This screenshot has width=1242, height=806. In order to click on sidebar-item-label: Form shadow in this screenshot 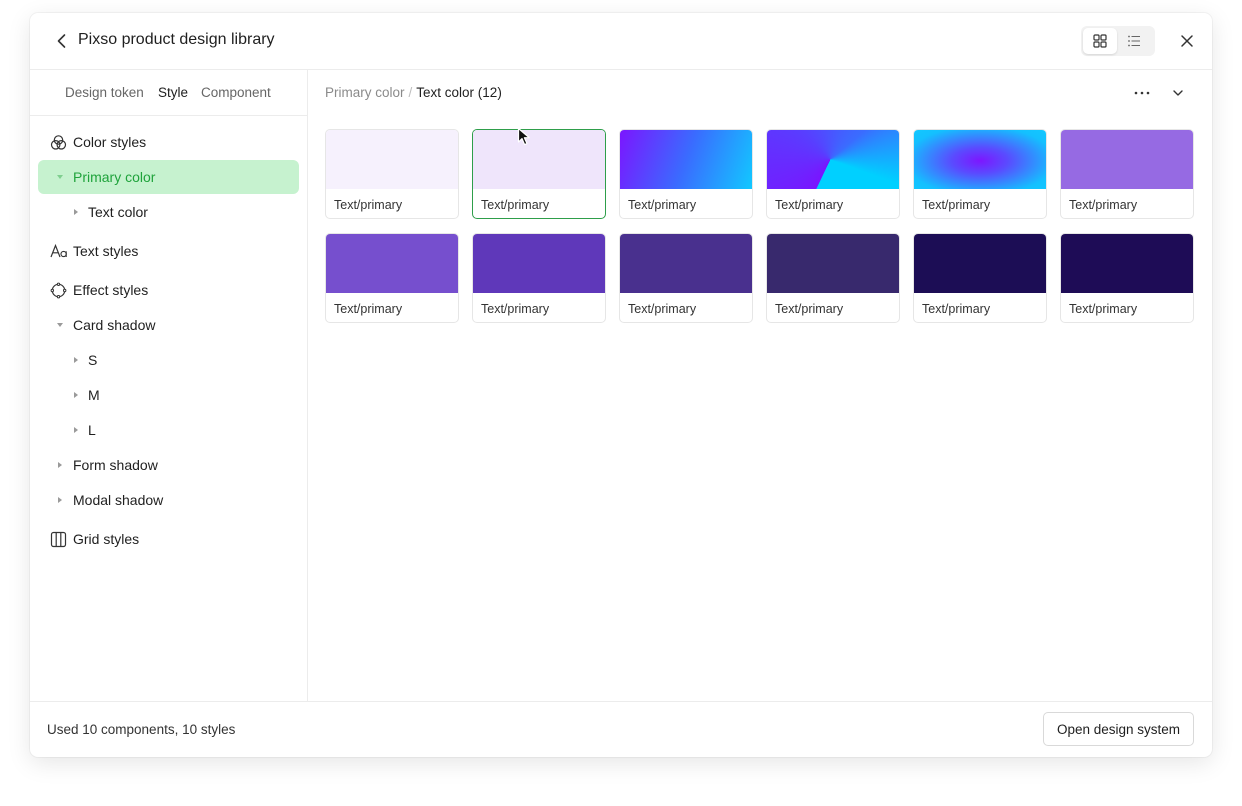, I will do `click(115, 465)`.